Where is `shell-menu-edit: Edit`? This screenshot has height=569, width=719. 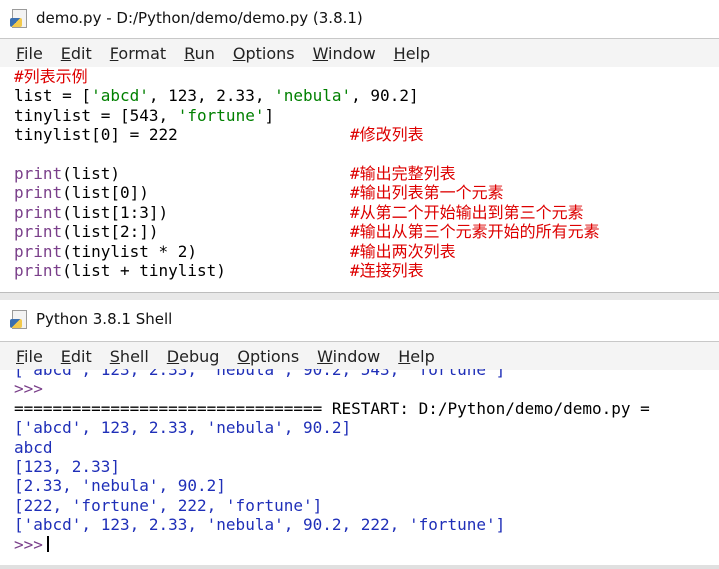
shell-menu-edit: Edit is located at coordinates (77, 356).